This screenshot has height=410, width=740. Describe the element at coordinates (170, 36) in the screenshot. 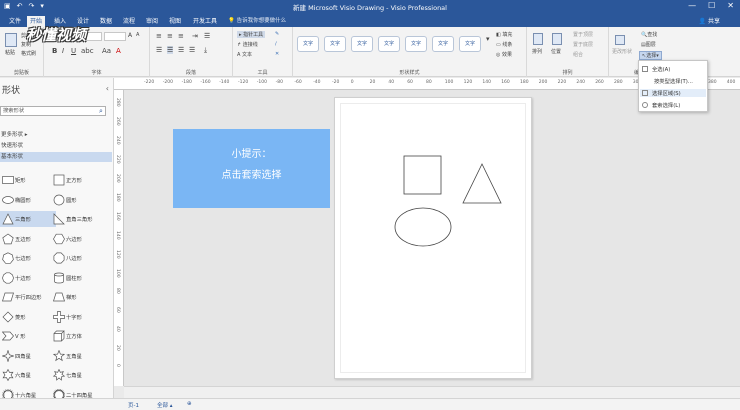

I see `align-middle-icon: ≡` at that location.